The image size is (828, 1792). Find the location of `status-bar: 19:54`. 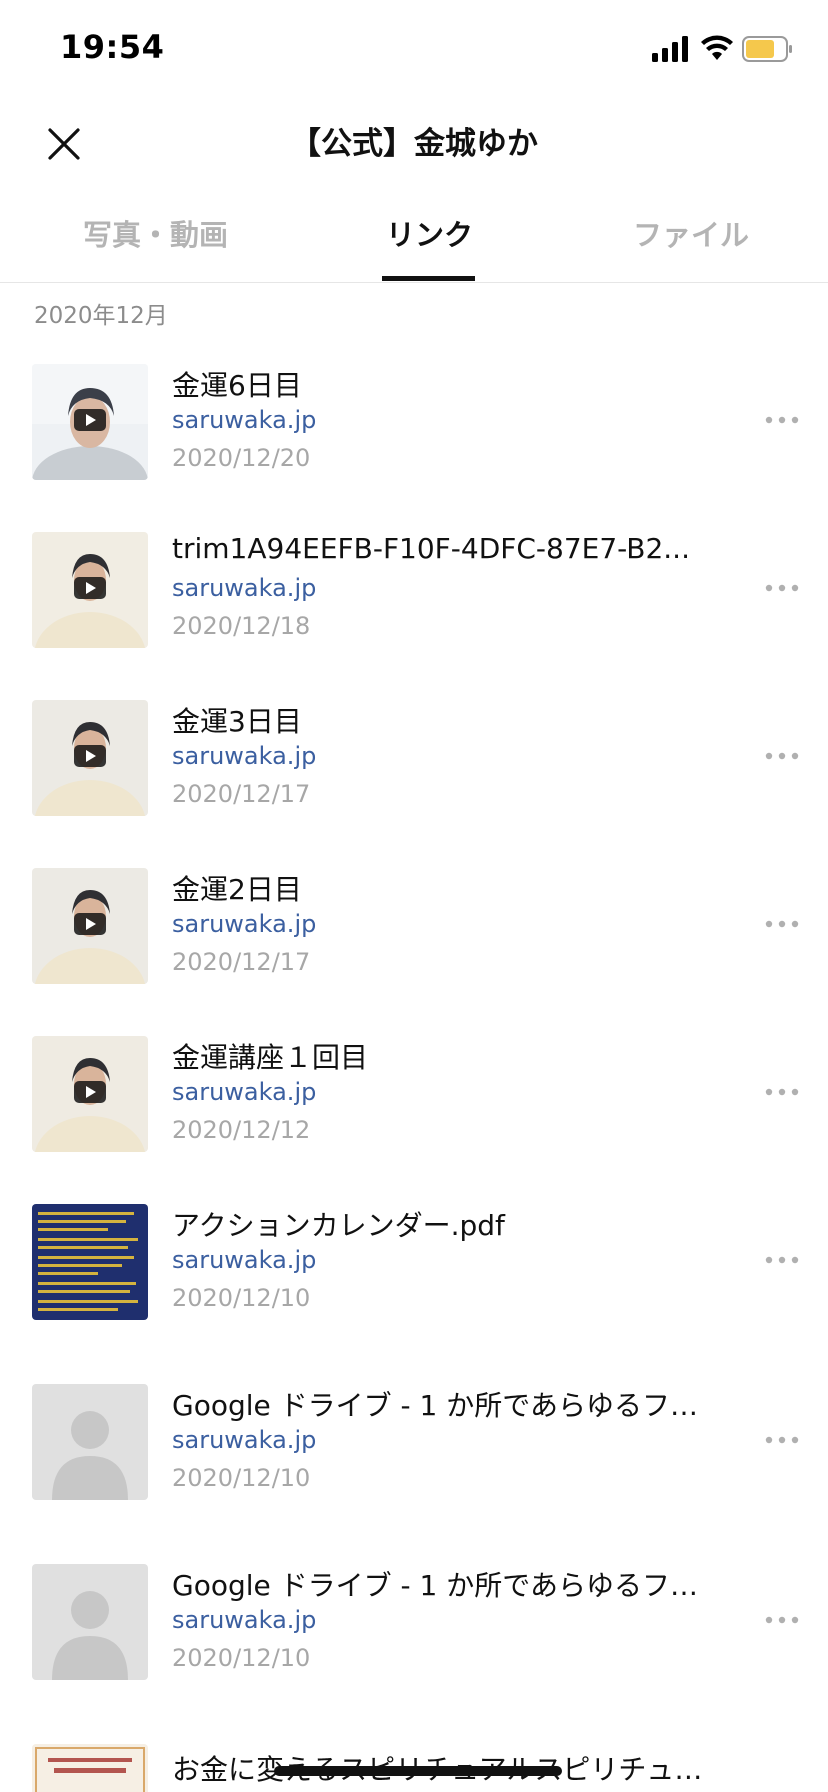

status-bar: 19:54 is located at coordinates (414, 48).